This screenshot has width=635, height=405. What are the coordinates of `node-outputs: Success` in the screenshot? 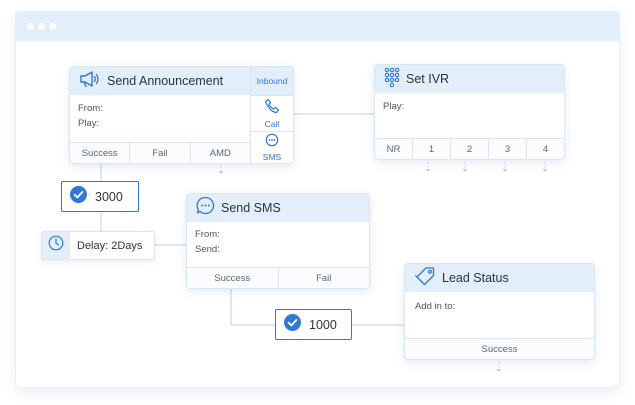 It's located at (499, 348).